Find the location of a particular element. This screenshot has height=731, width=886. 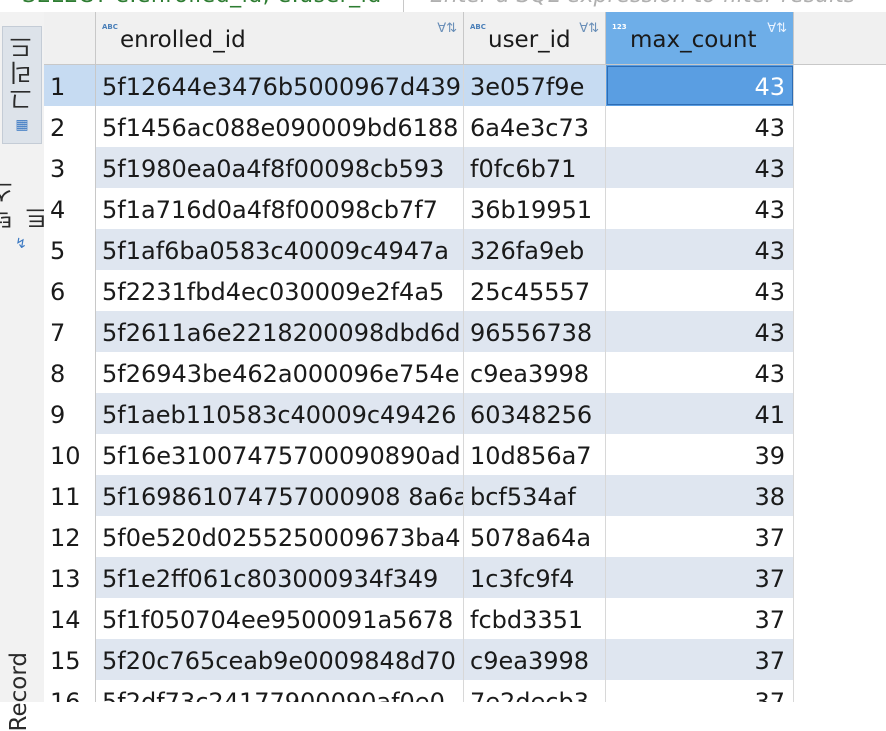

table-row: 10 5f16e31007475700090890ad 10d856a7 39 is located at coordinates (419, 454).